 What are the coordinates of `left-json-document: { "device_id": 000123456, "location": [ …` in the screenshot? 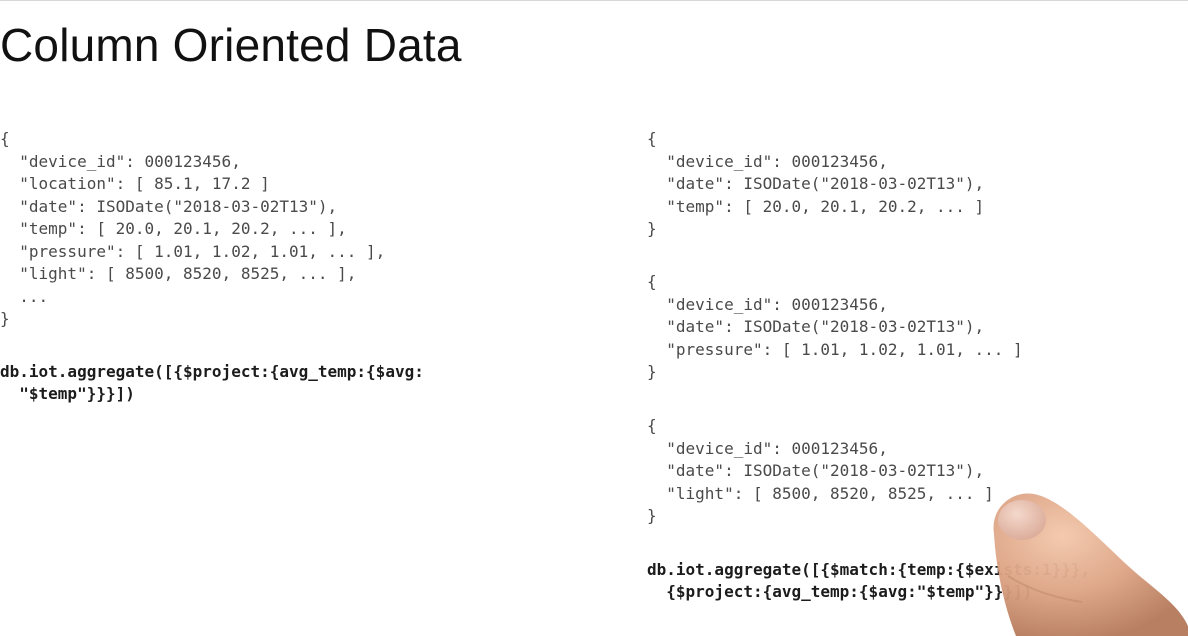 It's located at (192, 229).